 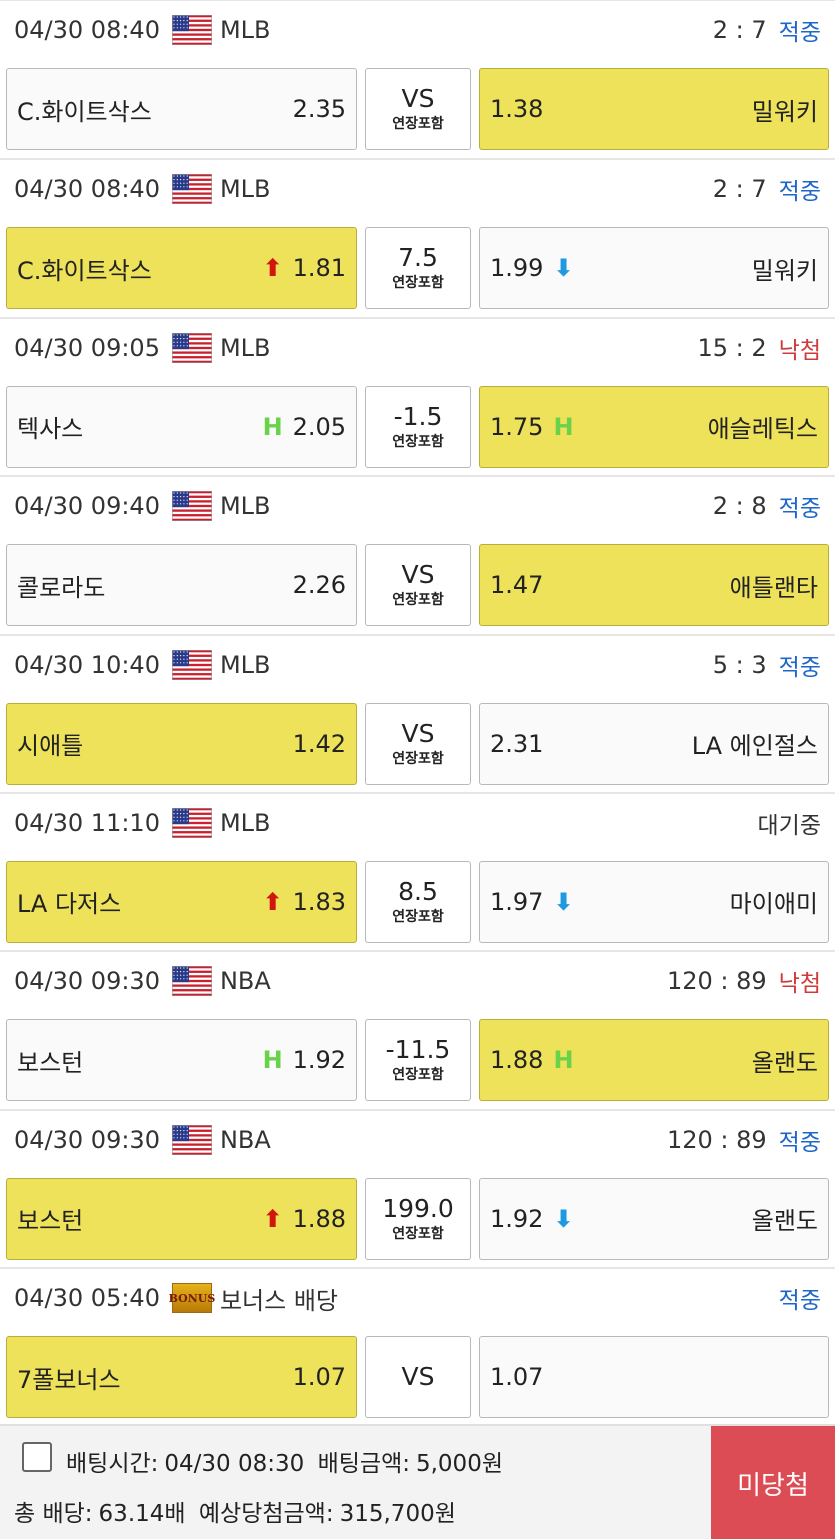 What do you see at coordinates (319, 109) in the screenshot?
I see `home-odds: 2.35` at bounding box center [319, 109].